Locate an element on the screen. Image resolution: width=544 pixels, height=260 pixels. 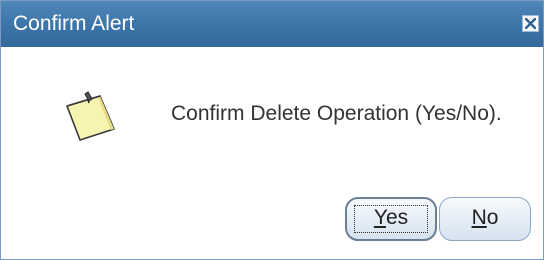
yes-button: Yes is located at coordinates (391, 219).